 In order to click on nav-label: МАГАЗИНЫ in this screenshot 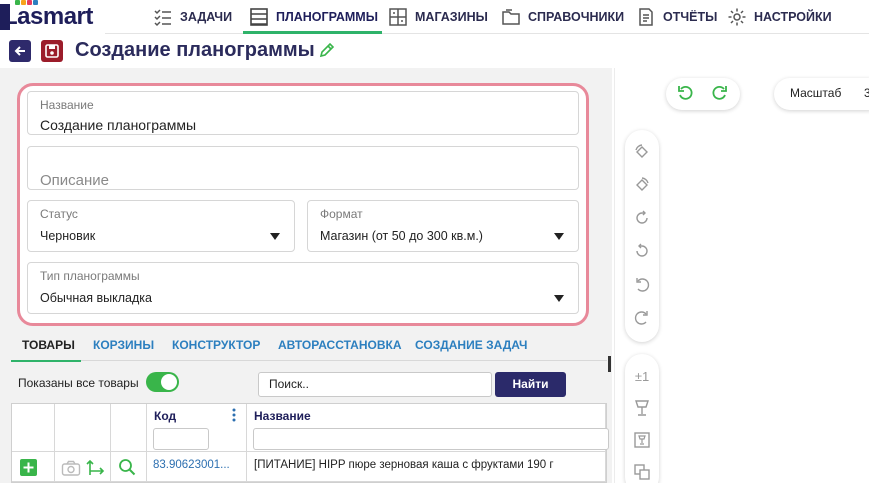, I will do `click(451, 17)`.